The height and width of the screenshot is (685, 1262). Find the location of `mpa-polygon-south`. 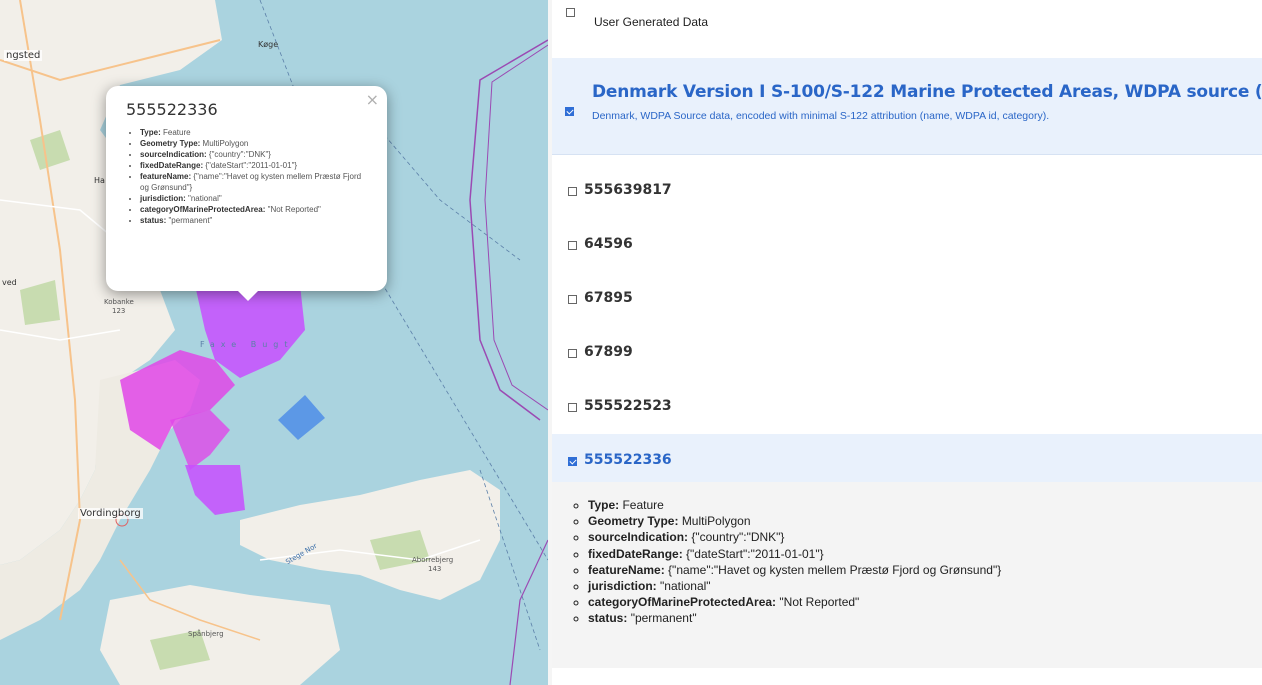

mpa-polygon-south is located at coordinates (200, 440).